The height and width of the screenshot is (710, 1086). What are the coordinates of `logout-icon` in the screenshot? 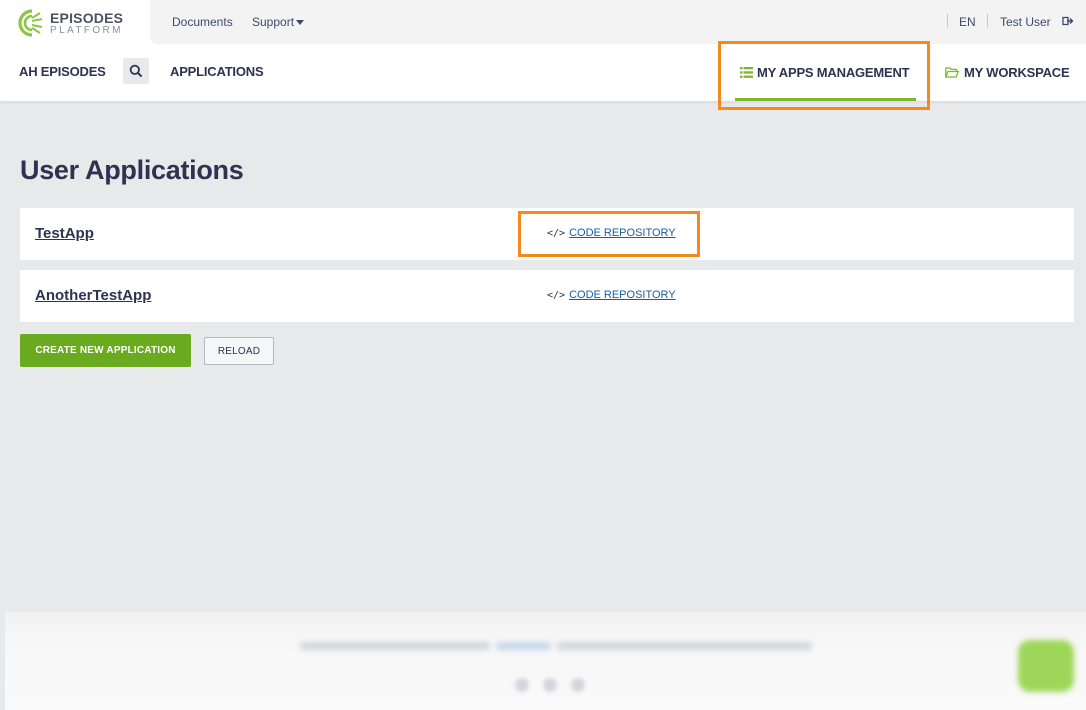 It's located at (1068, 21).